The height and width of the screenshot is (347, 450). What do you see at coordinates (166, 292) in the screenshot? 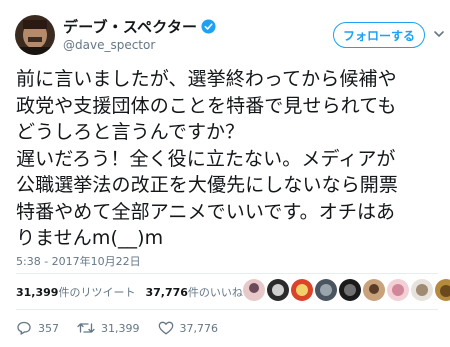
I see `likes-count: 37,776` at bounding box center [166, 292].